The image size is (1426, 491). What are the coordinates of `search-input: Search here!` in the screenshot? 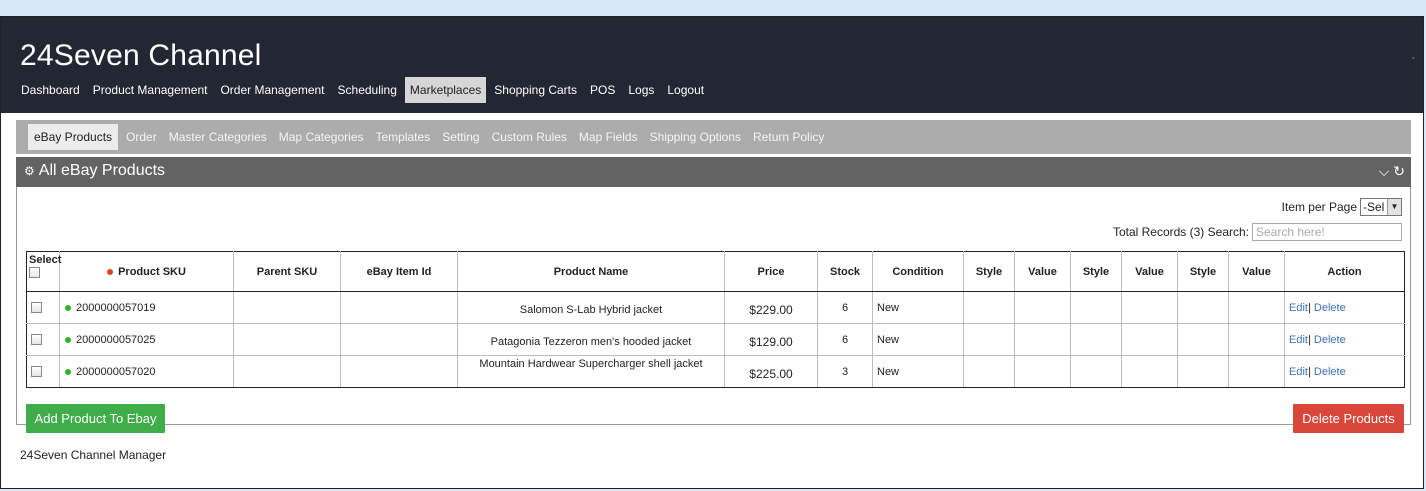 It's located at (1327, 232).